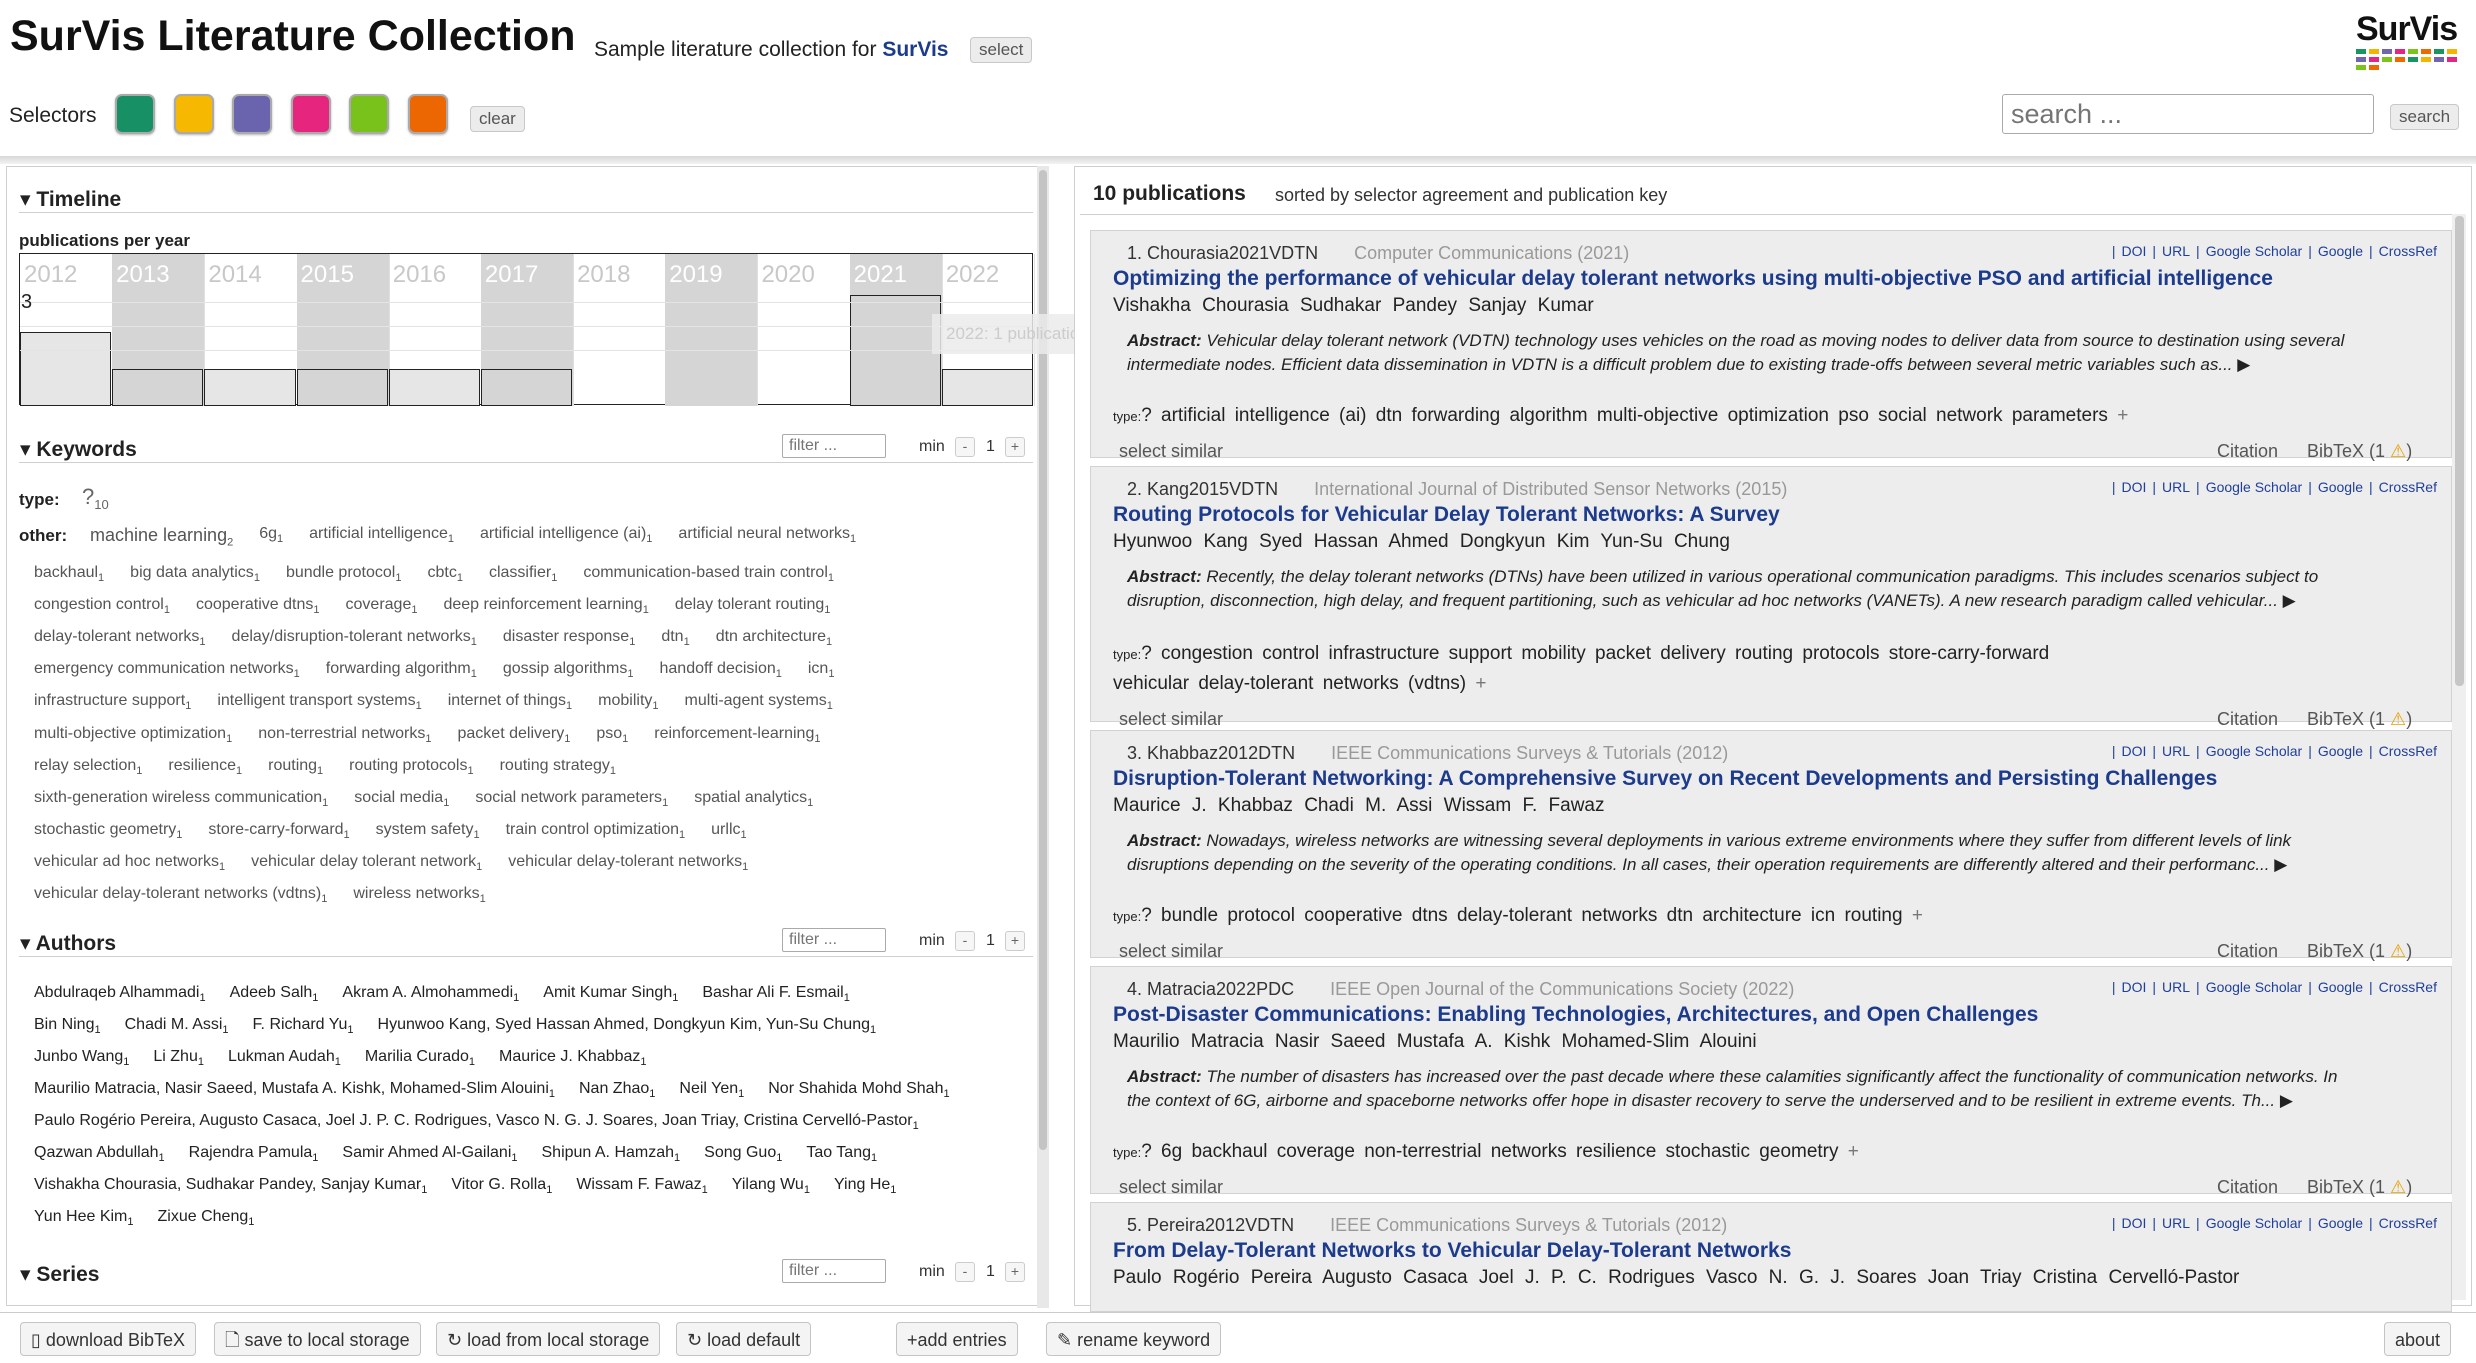  What do you see at coordinates (545, 606) in the screenshot?
I see `keyword-tag: deep reinforcement learning1` at bounding box center [545, 606].